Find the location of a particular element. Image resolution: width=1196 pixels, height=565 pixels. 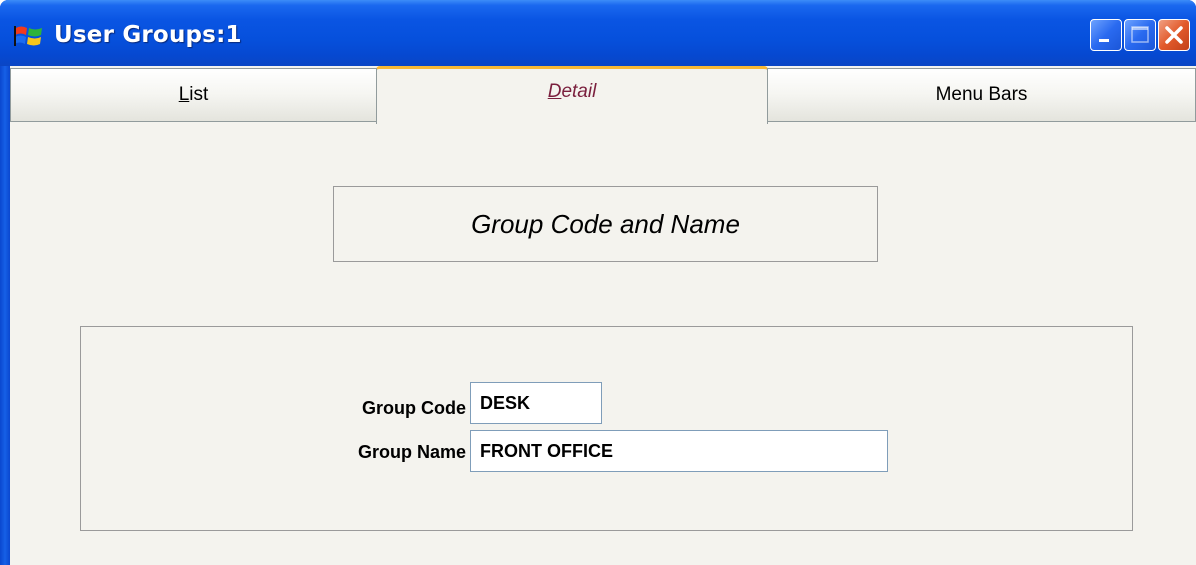

close-button is located at coordinates (1174, 35).